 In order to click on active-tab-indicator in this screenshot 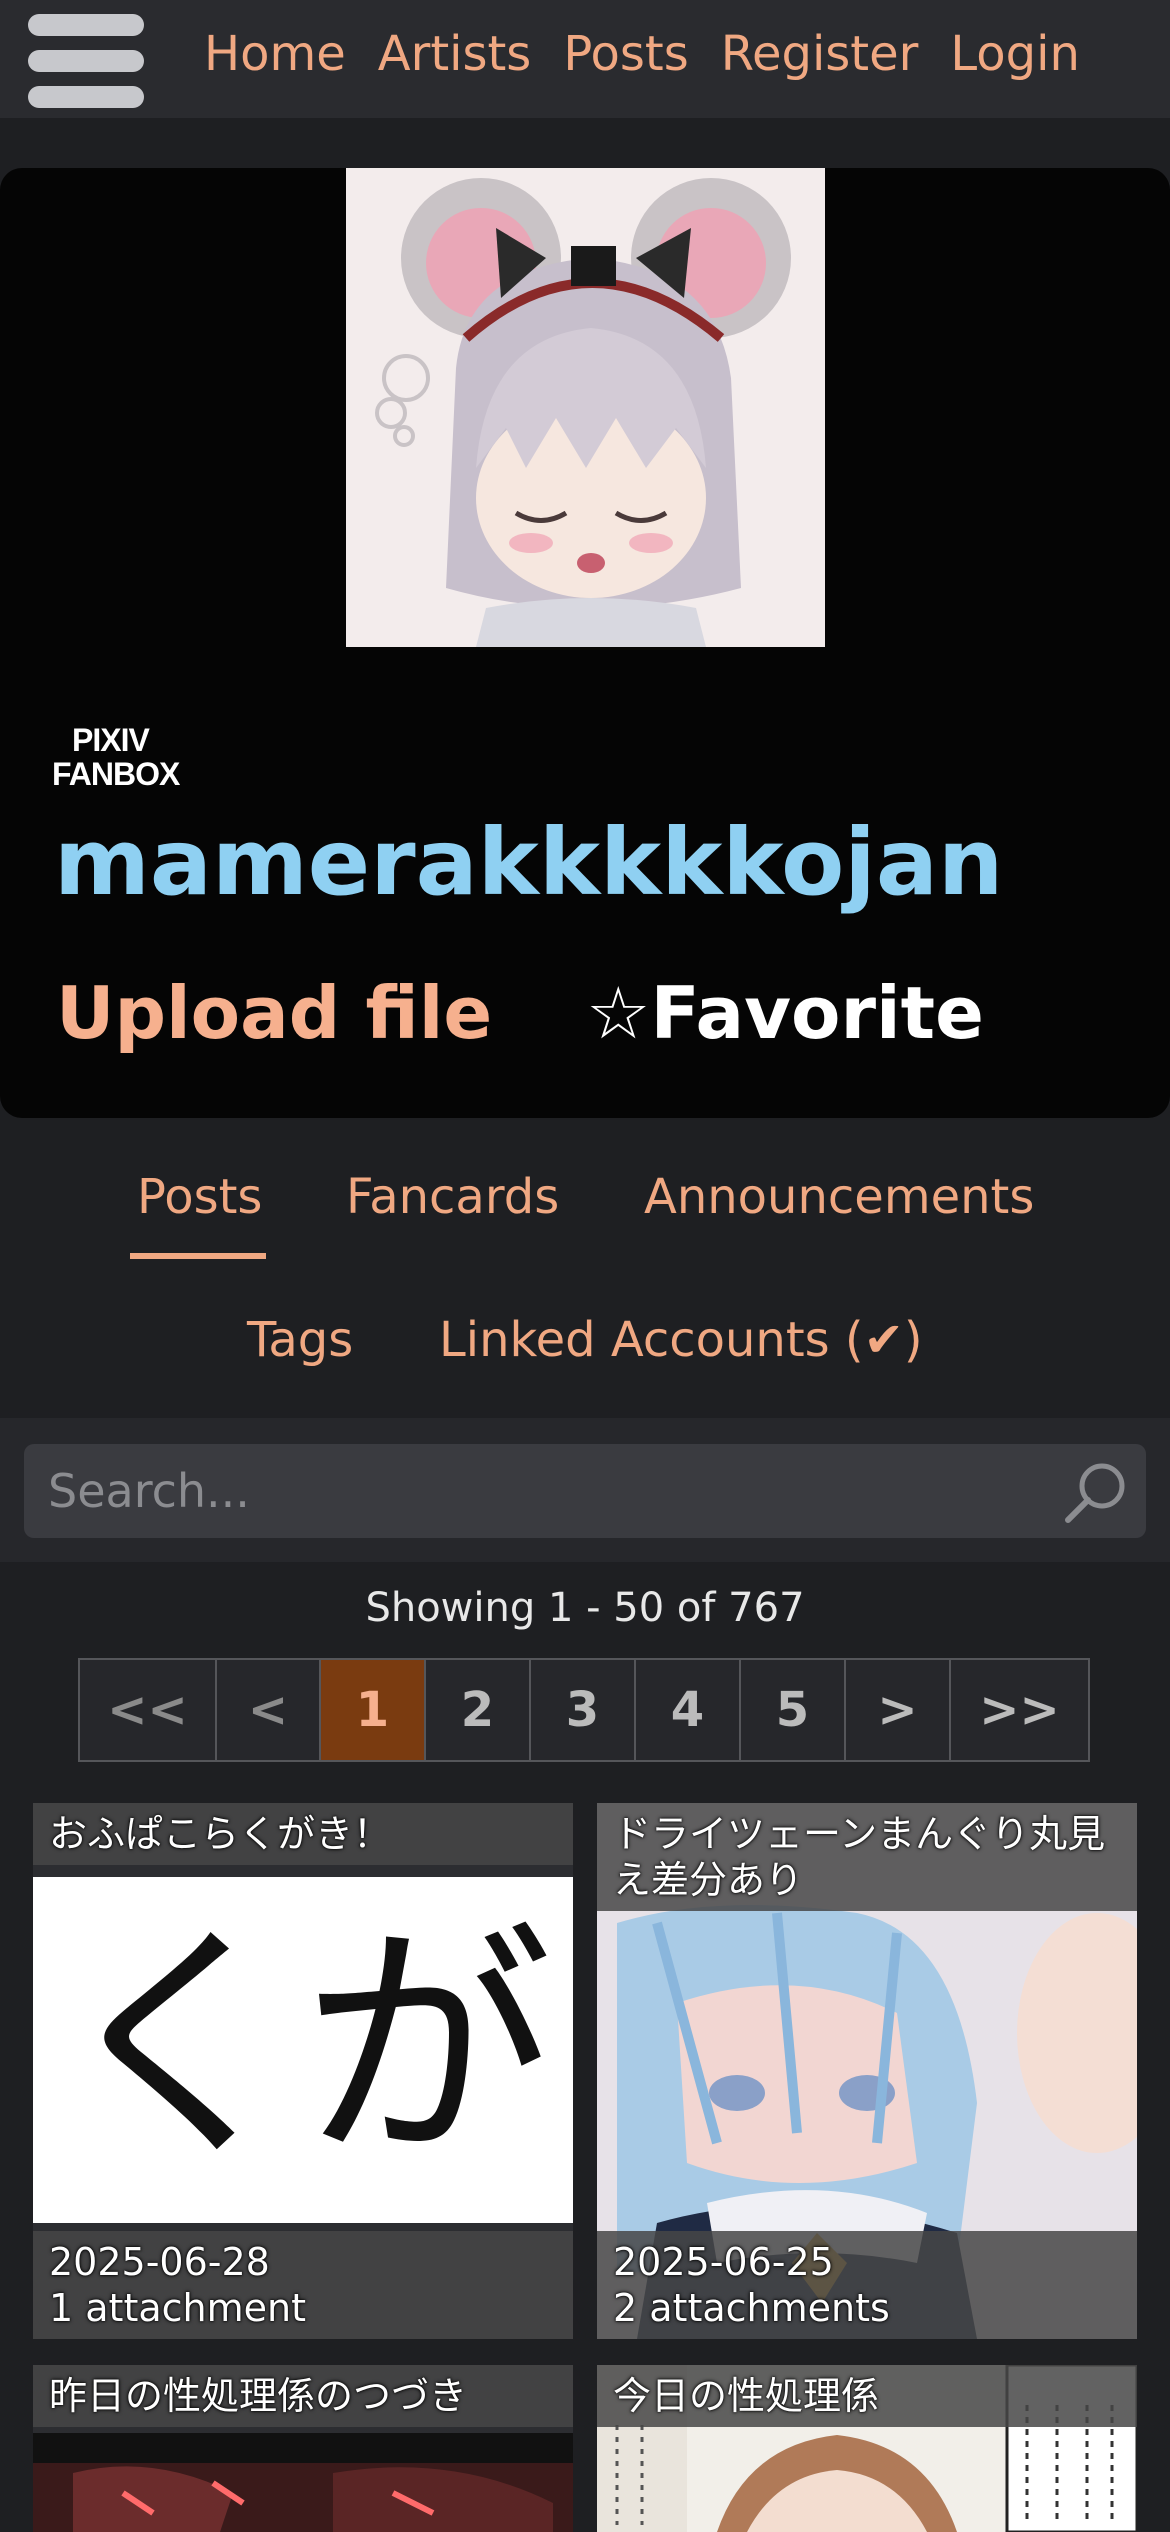, I will do `click(198, 1256)`.